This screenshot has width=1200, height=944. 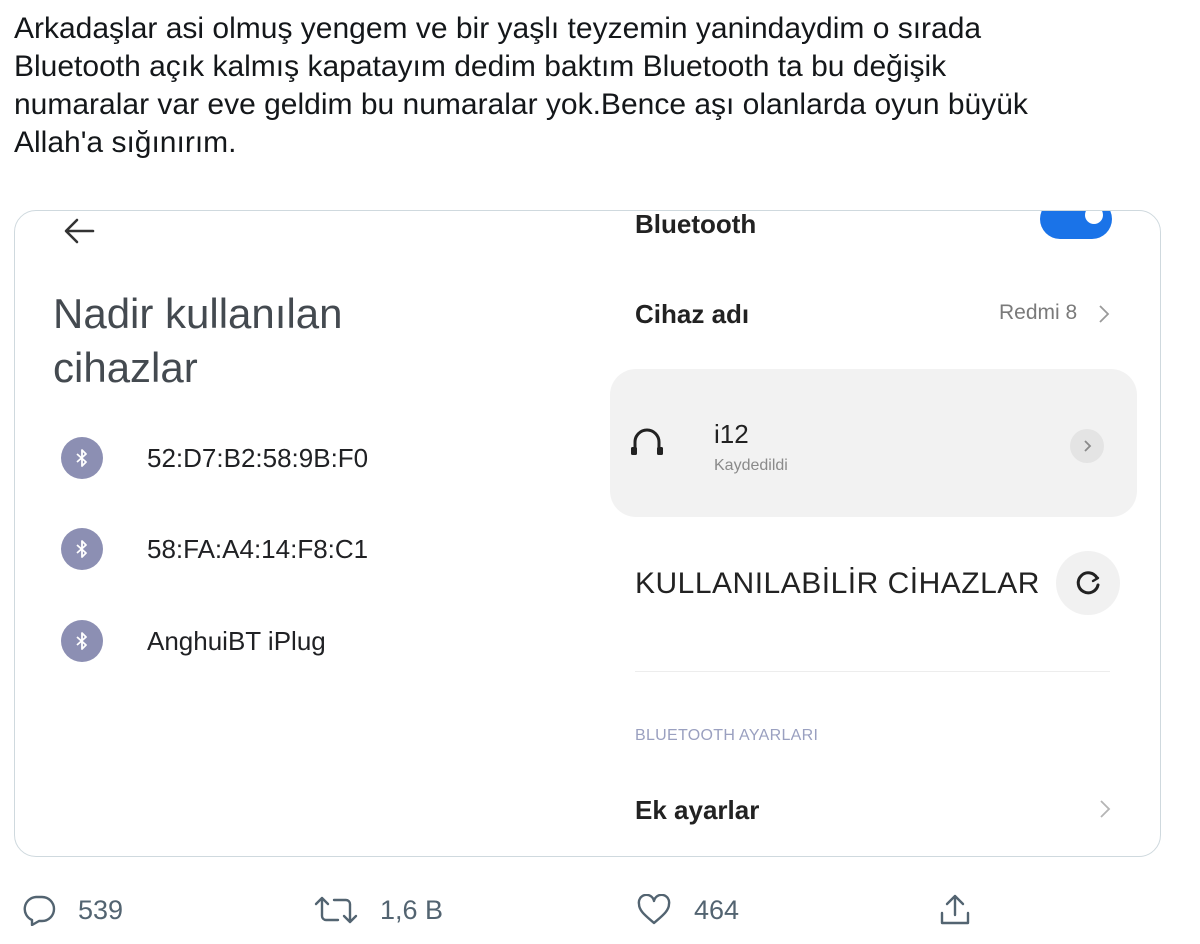 I want to click on retweet-count: 1,6 B, so click(x=412, y=909).